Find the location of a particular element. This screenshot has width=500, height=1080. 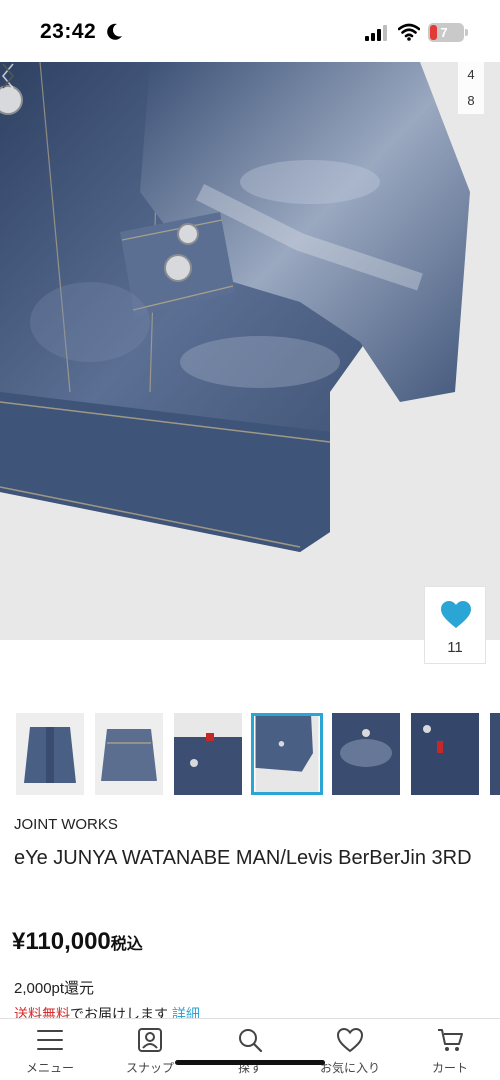

image-counter-current: 4 is located at coordinates (471, 74).